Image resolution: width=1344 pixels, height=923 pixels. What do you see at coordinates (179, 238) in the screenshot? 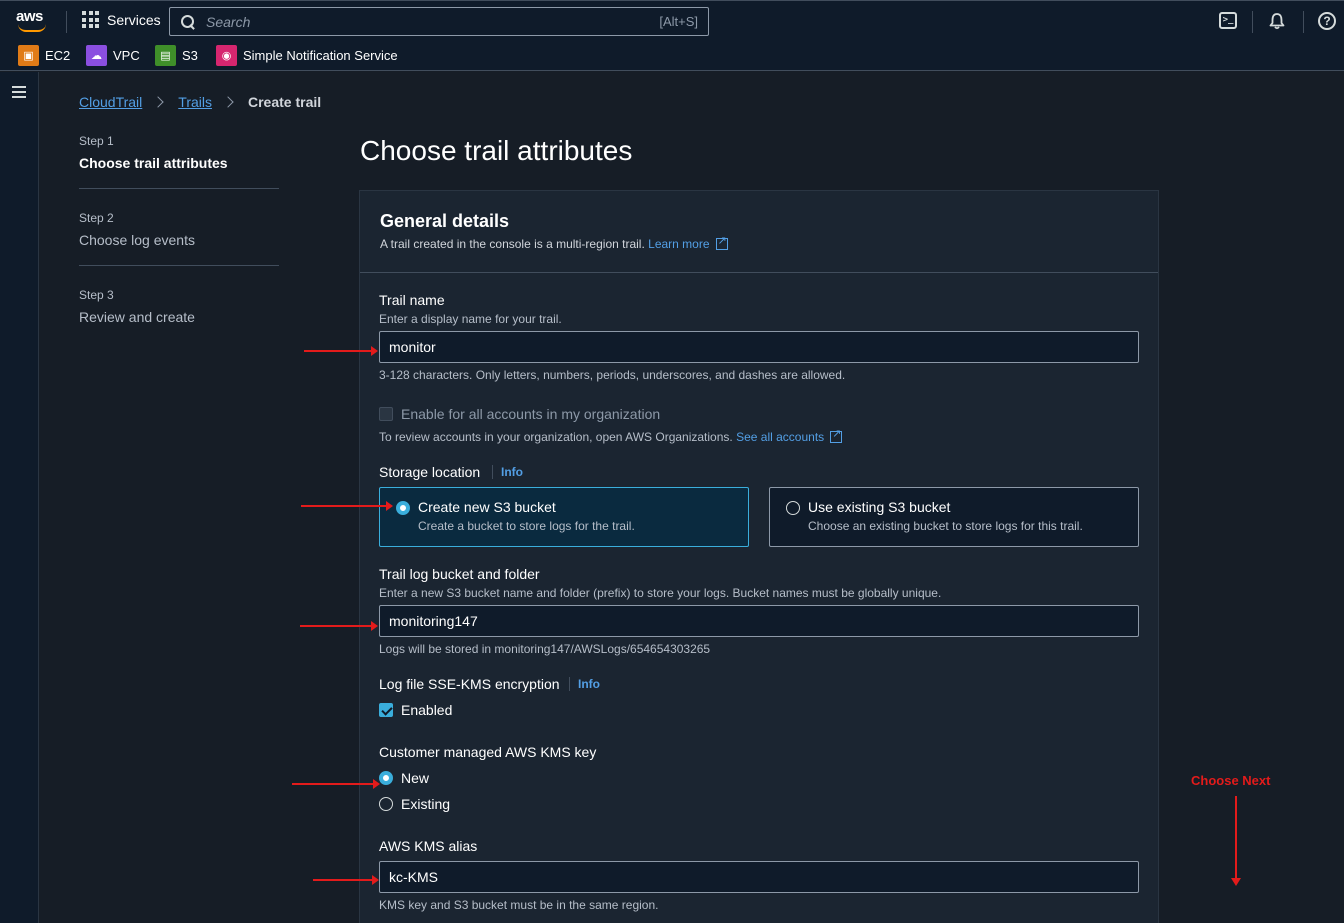
I see `step-2: Step 2 Choose log events` at bounding box center [179, 238].